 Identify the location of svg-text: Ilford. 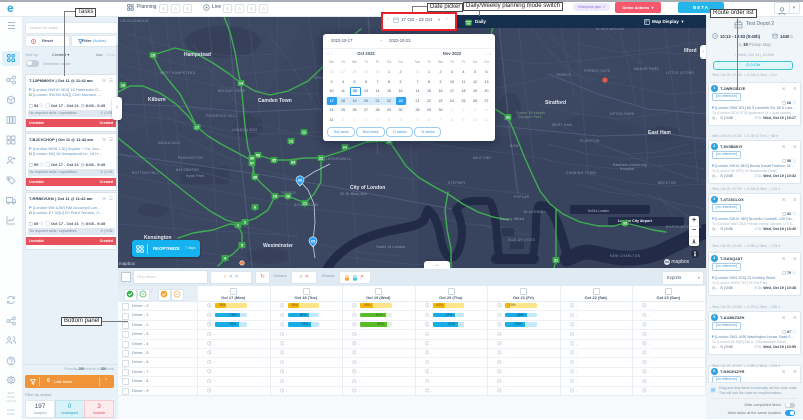
(690, 51).